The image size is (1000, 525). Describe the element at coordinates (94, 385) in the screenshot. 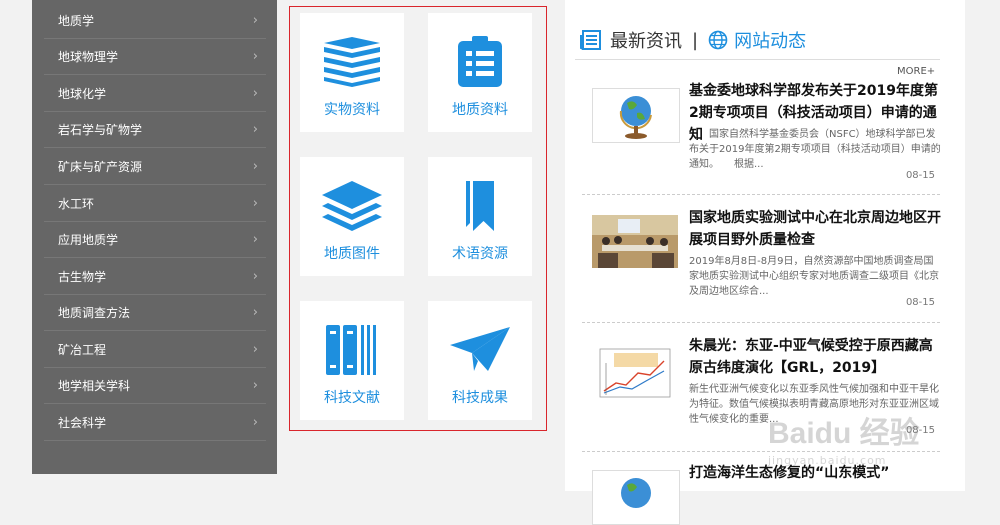

I see `sidebar-item-label: 地学相关学科` at that location.